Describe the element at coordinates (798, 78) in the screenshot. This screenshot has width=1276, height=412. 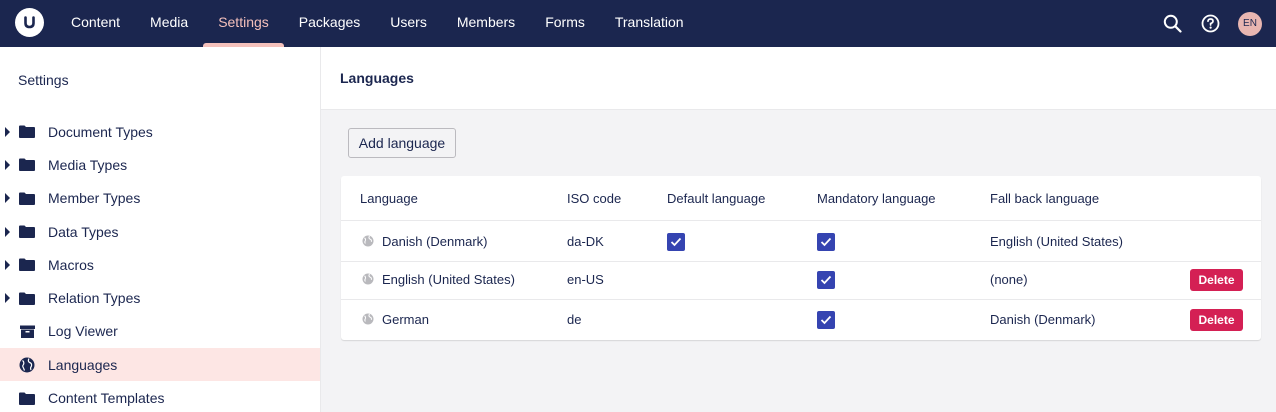
I see `main-header: Languages` at that location.